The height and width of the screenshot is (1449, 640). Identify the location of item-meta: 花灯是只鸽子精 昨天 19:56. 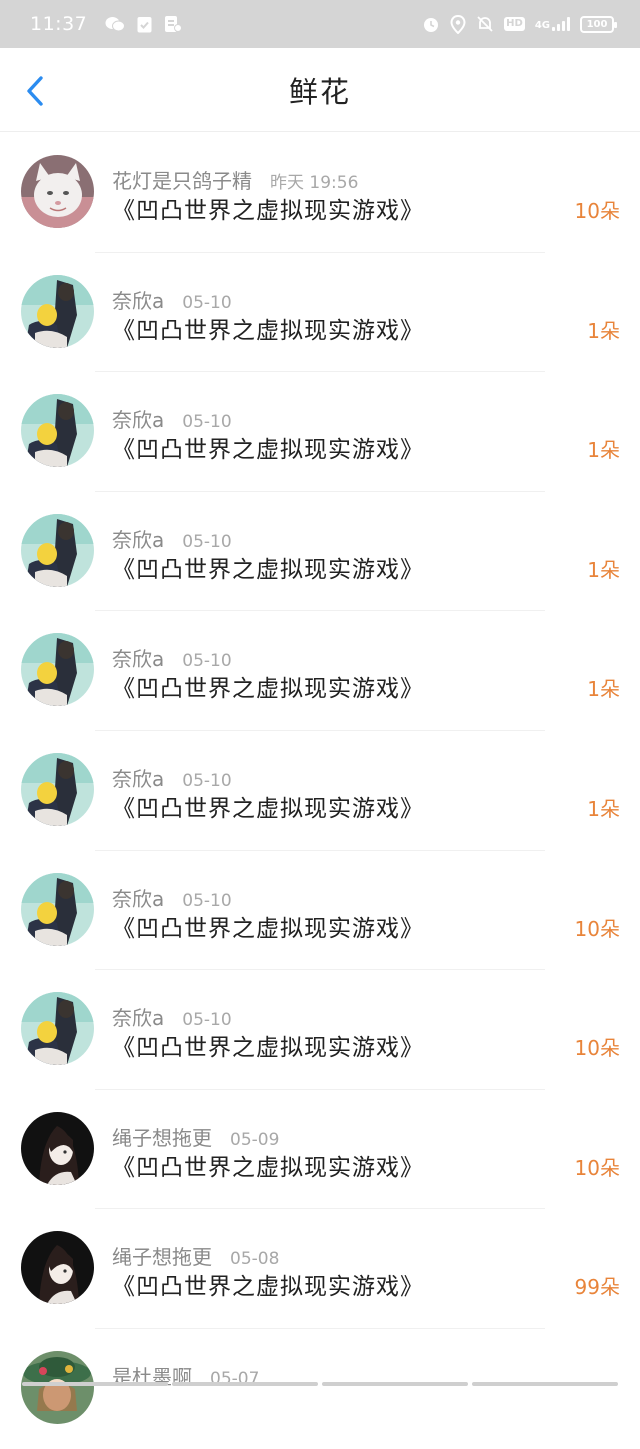
(235, 179).